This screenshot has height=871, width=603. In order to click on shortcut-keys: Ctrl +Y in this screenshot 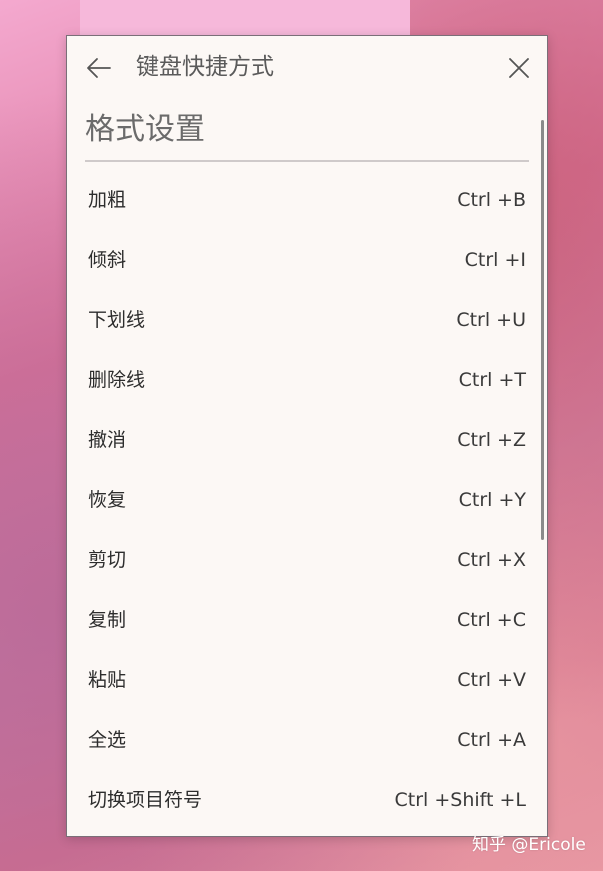, I will do `click(492, 500)`.